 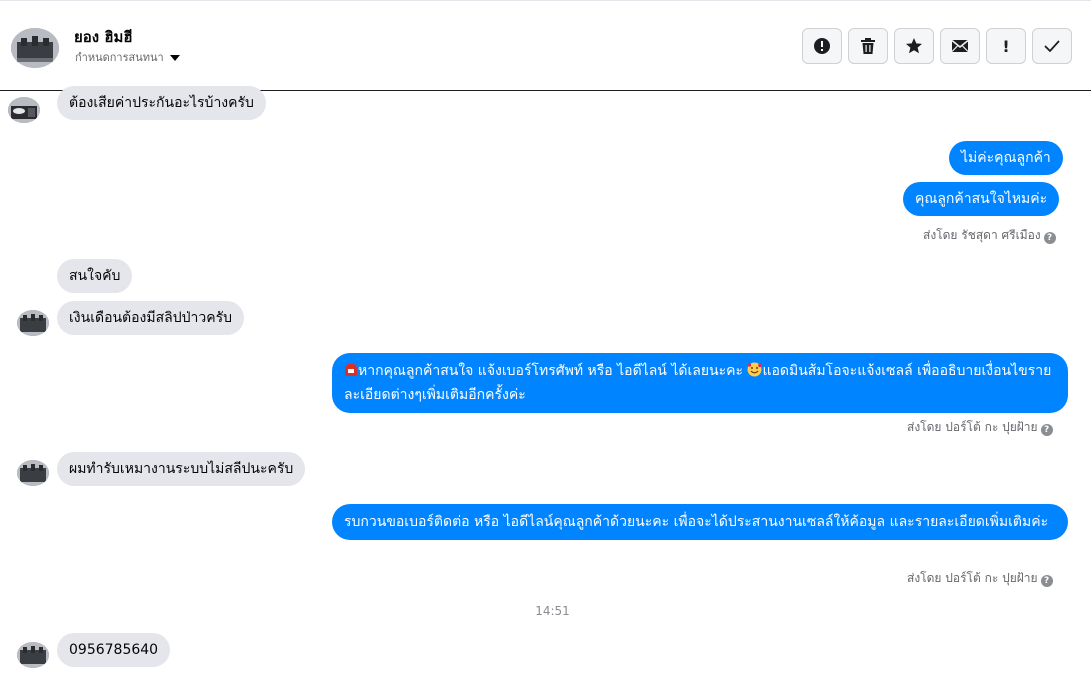 I want to click on report-button, so click(x=822, y=46).